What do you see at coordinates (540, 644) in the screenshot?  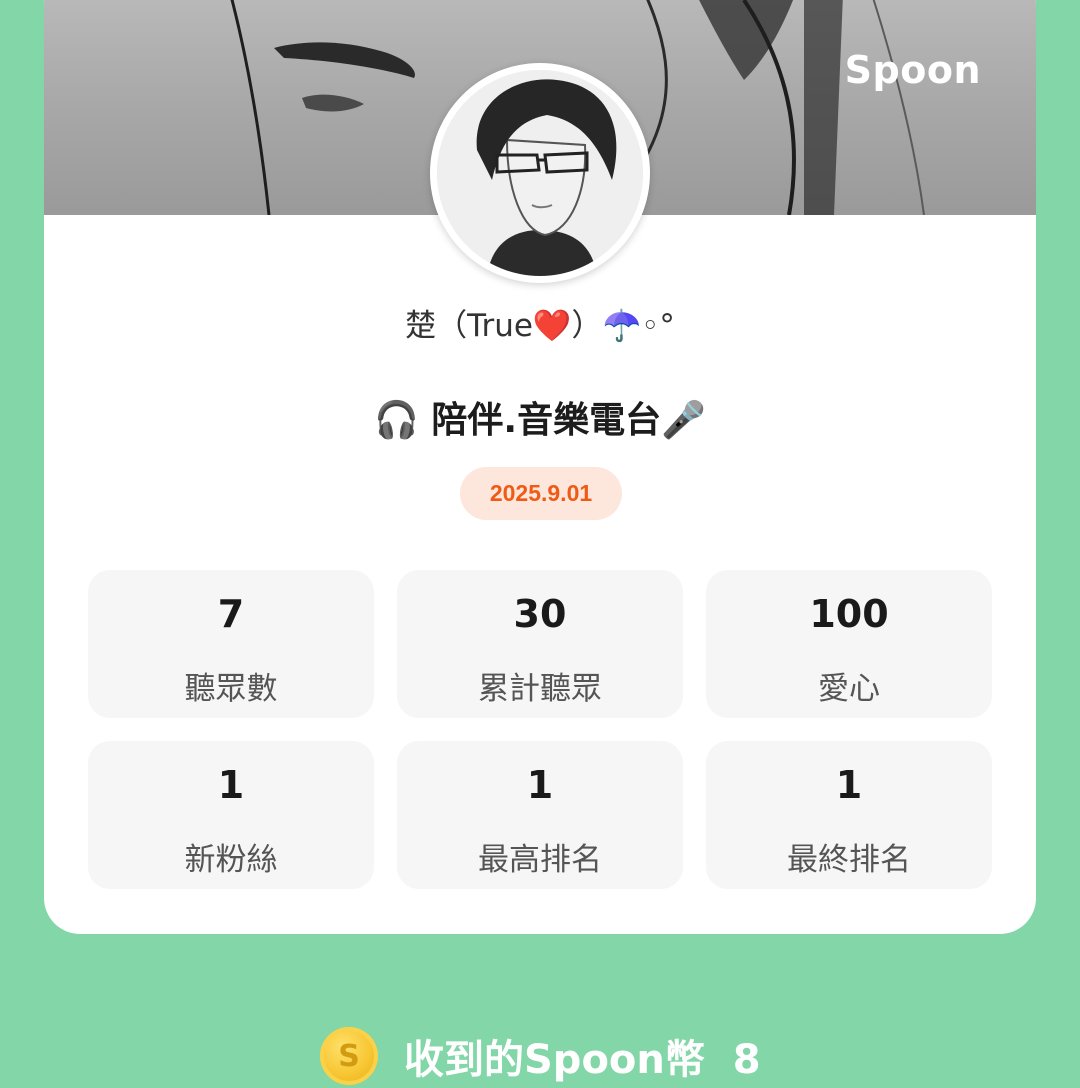 I see `stat-total-listeners: 30 累計聽眾` at bounding box center [540, 644].